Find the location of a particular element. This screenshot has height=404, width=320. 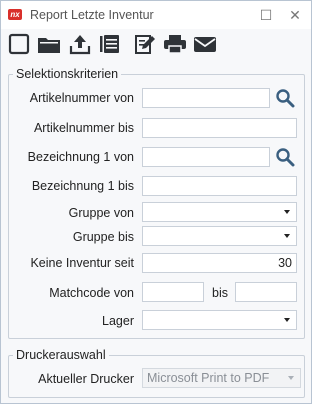

toolbar is located at coordinates (156, 44).